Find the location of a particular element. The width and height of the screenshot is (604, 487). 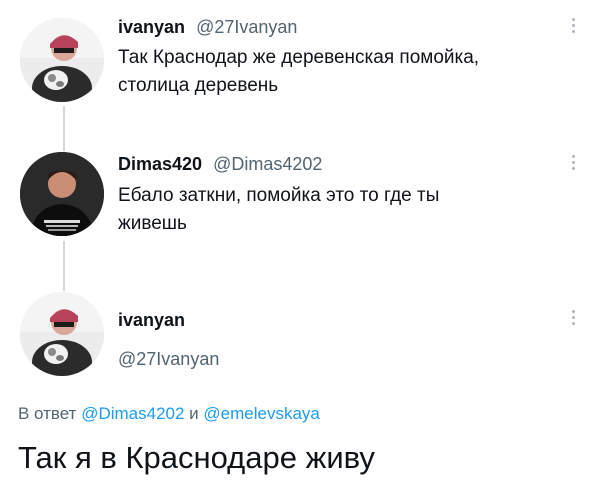

tweet-text-line: Ебало заткни, помойка это то где ты is located at coordinates (279, 195).